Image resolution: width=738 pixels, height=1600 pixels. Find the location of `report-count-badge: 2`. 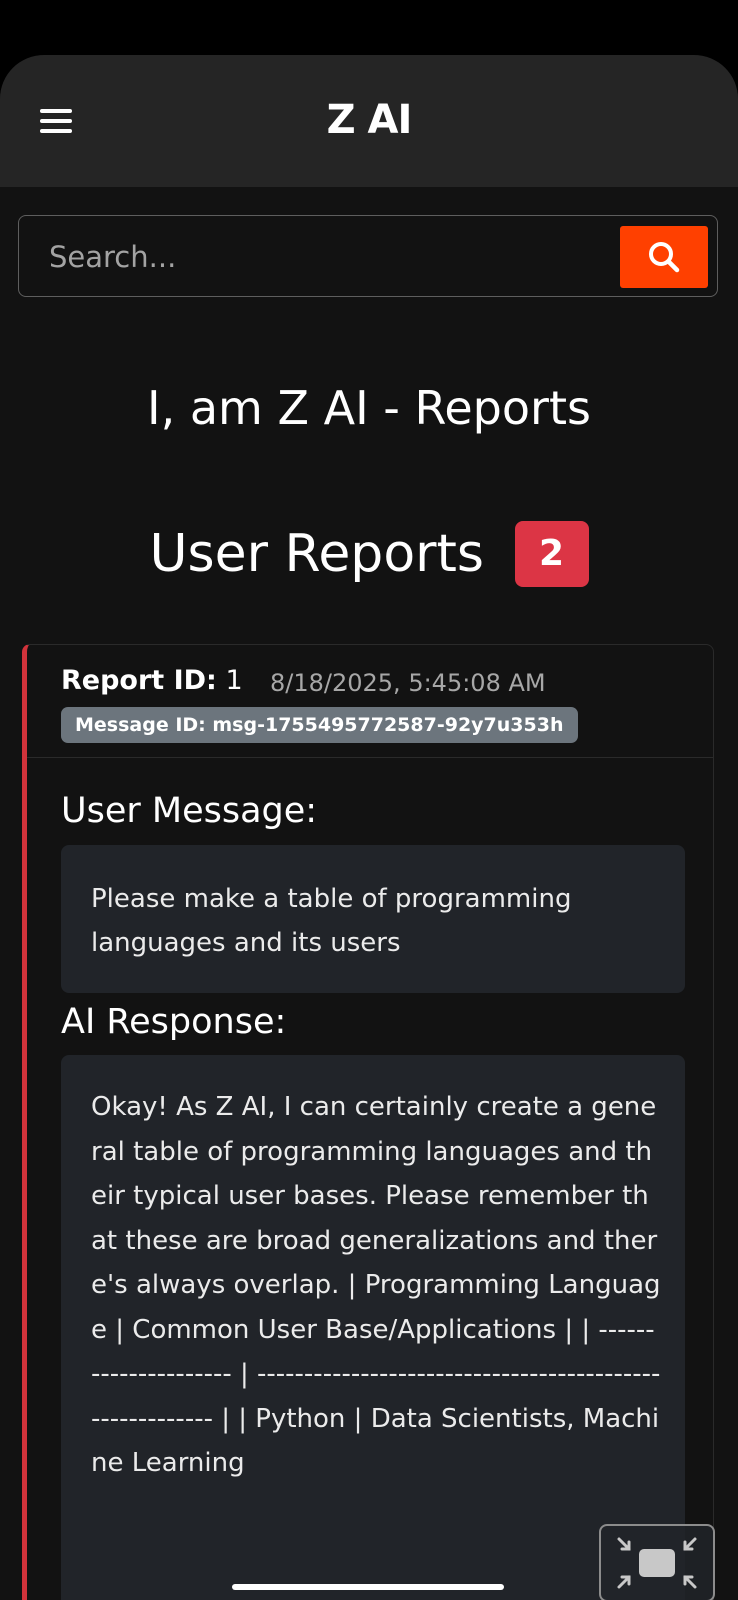

report-count-badge: 2 is located at coordinates (551, 554).